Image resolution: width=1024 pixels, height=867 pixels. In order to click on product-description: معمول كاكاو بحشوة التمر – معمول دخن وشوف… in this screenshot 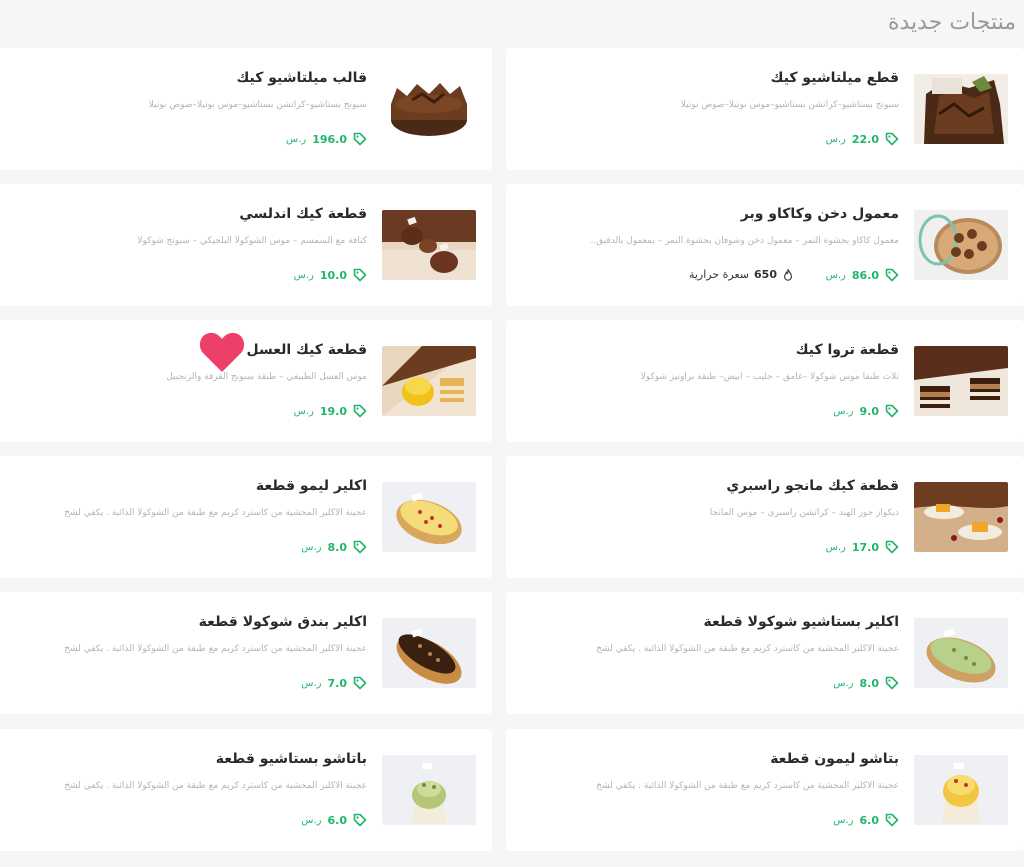, I will do `click(744, 241)`.